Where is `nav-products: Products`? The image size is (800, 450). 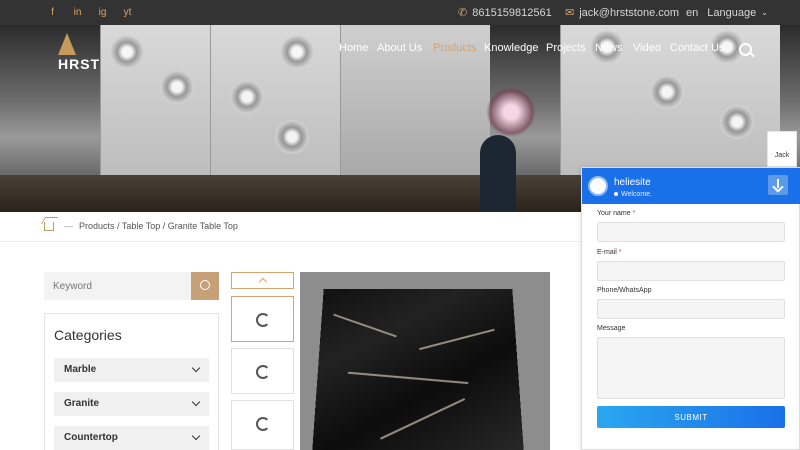 nav-products: Products is located at coordinates (454, 50).